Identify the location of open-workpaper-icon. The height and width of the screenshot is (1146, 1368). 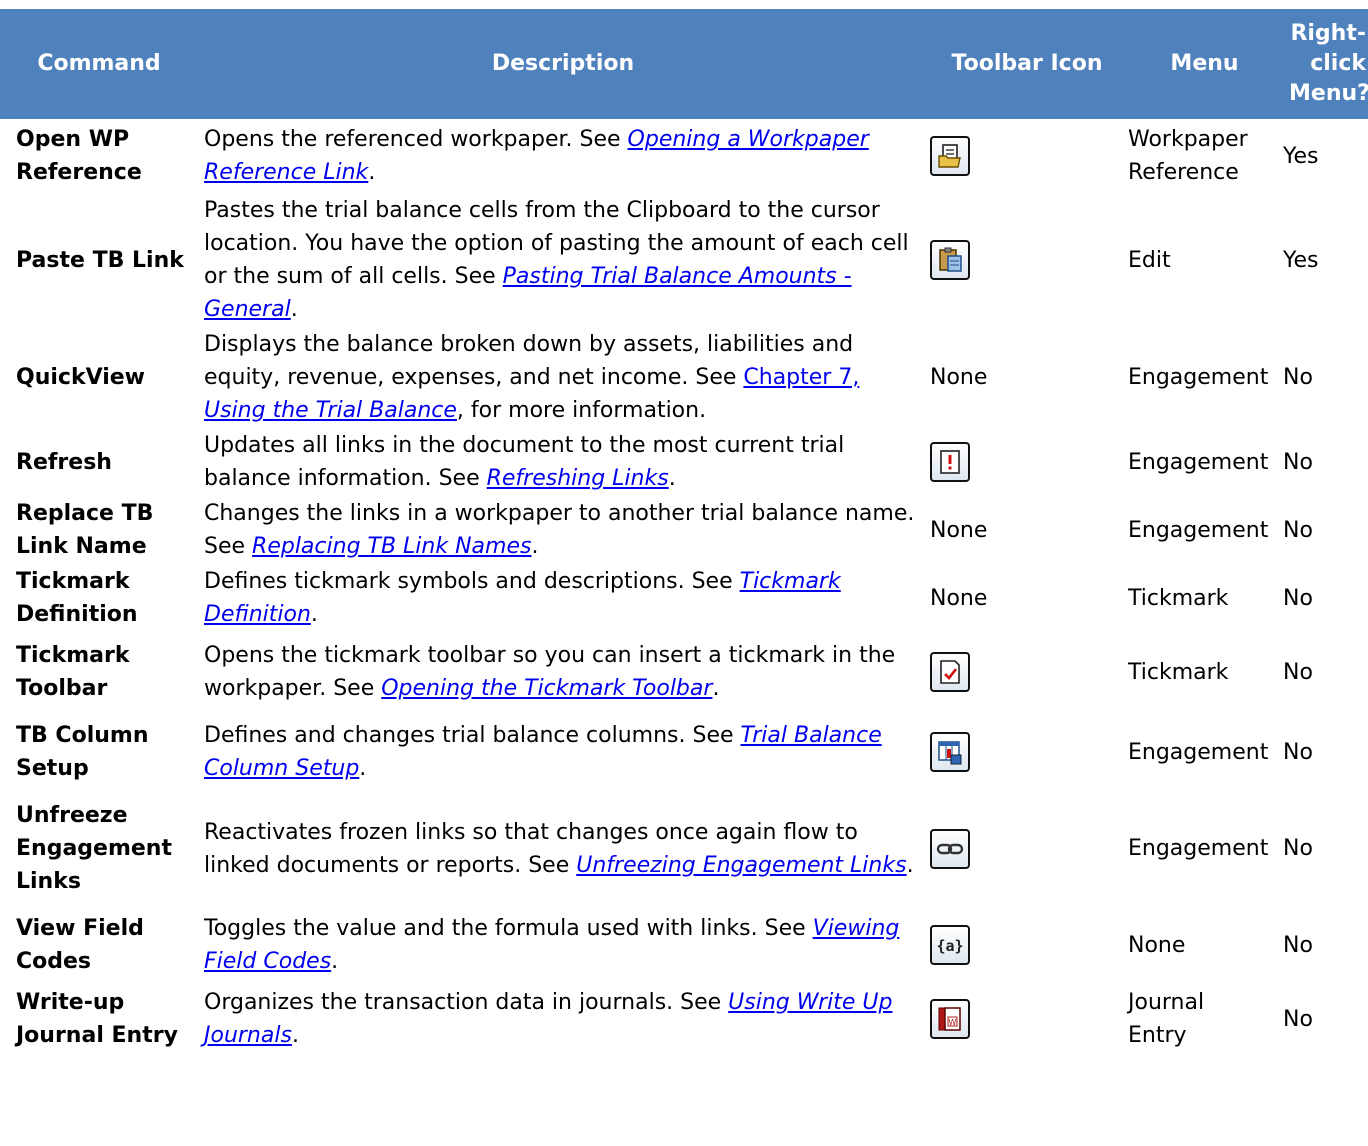
(950, 156).